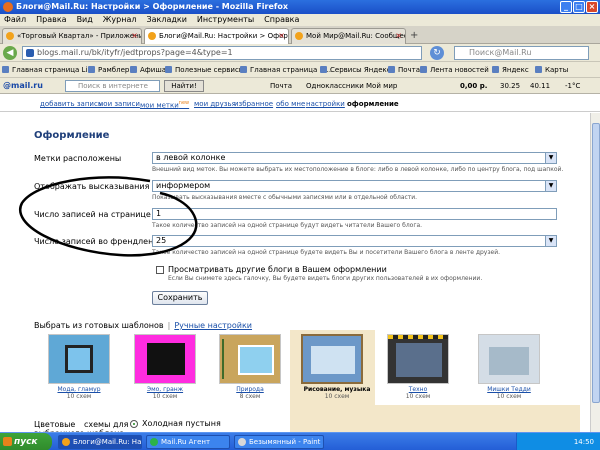 The image size is (600, 450). What do you see at coordinates (281, 86) in the screenshot?
I see `toolbar-mail: Почта` at bounding box center [281, 86].